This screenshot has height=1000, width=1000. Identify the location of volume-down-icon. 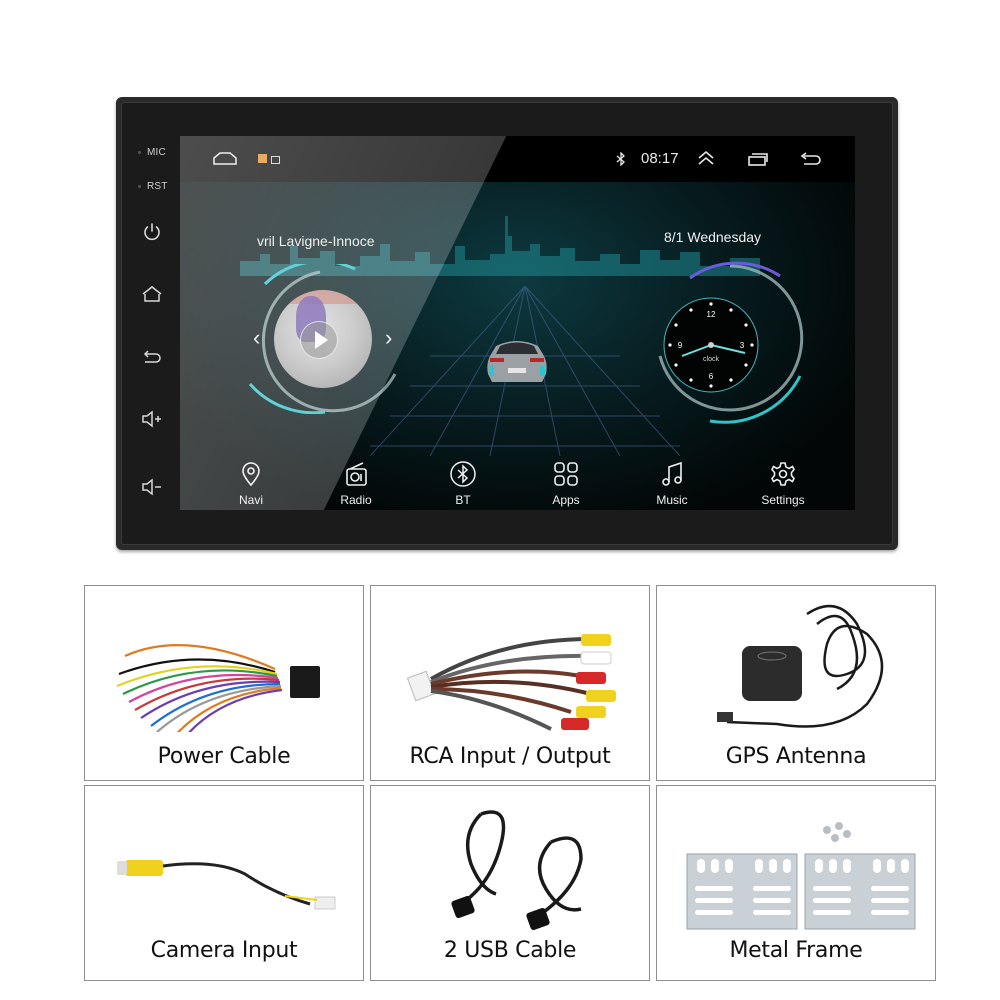
(151, 487).